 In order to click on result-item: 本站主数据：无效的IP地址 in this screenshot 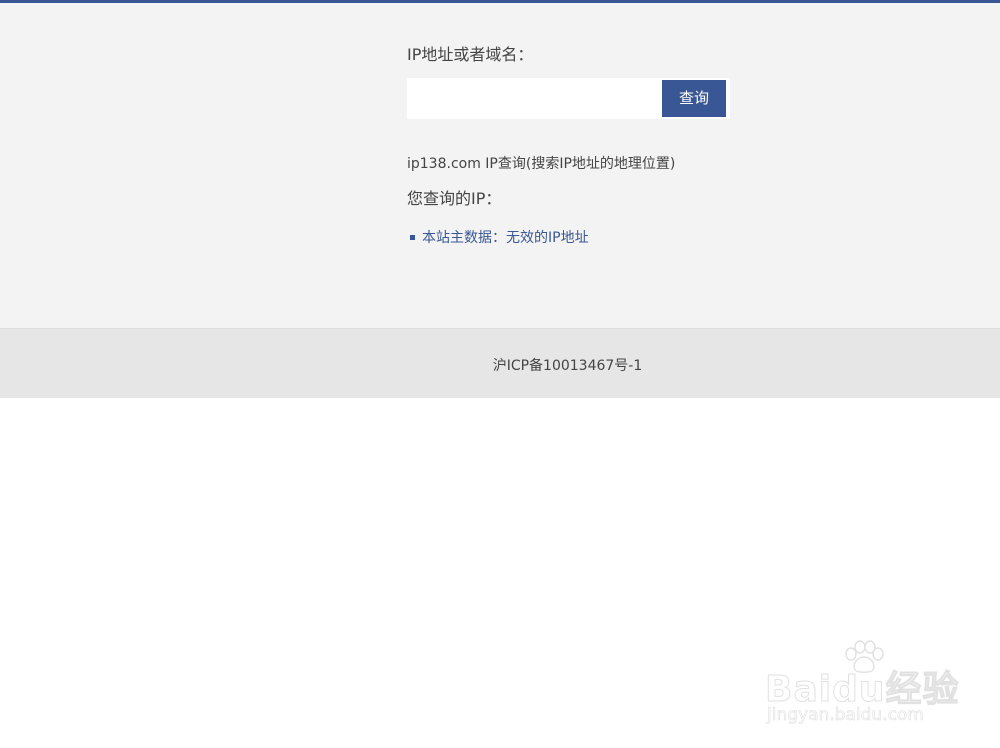, I will do `click(498, 238)`.